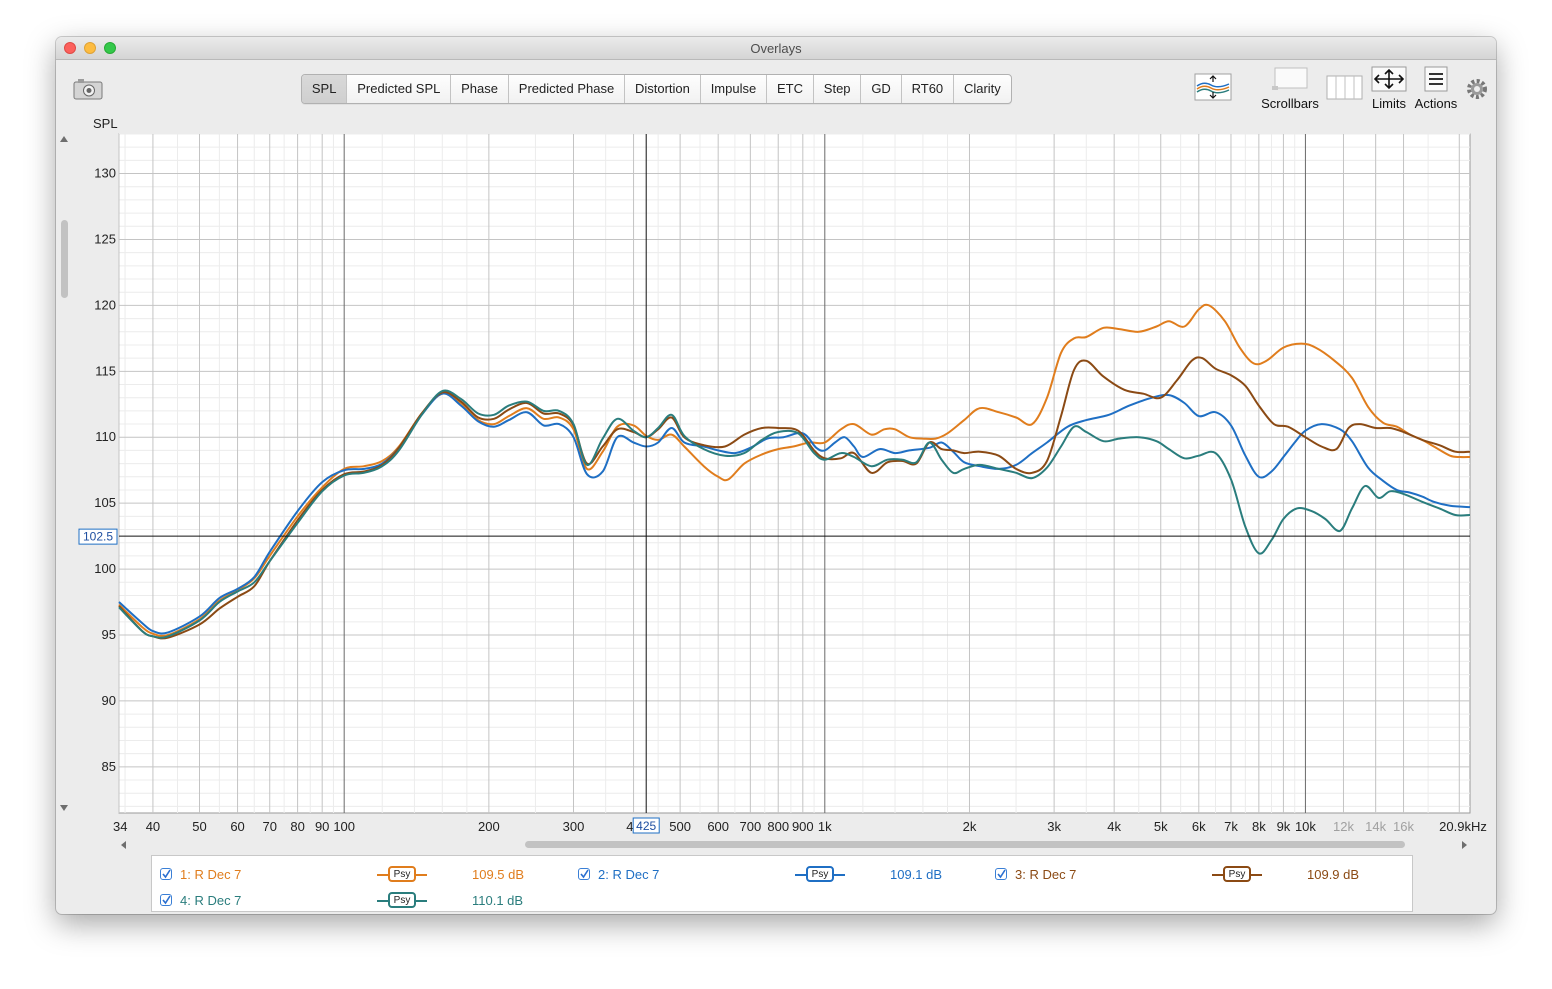 The image size is (1552, 989). What do you see at coordinates (237, 826) in the screenshot?
I see `x-tick-label: 60` at bounding box center [237, 826].